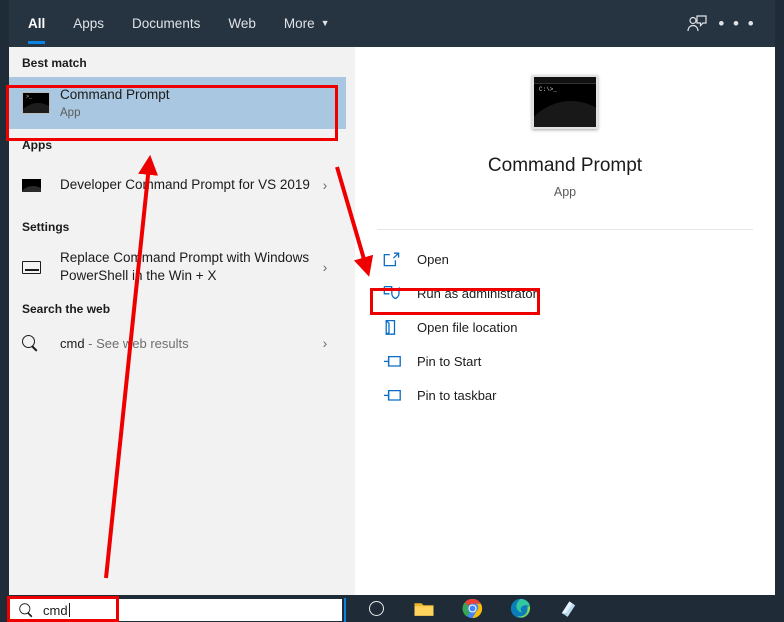 This screenshot has height=622, width=784. I want to click on open-external-icon, so click(400, 259).